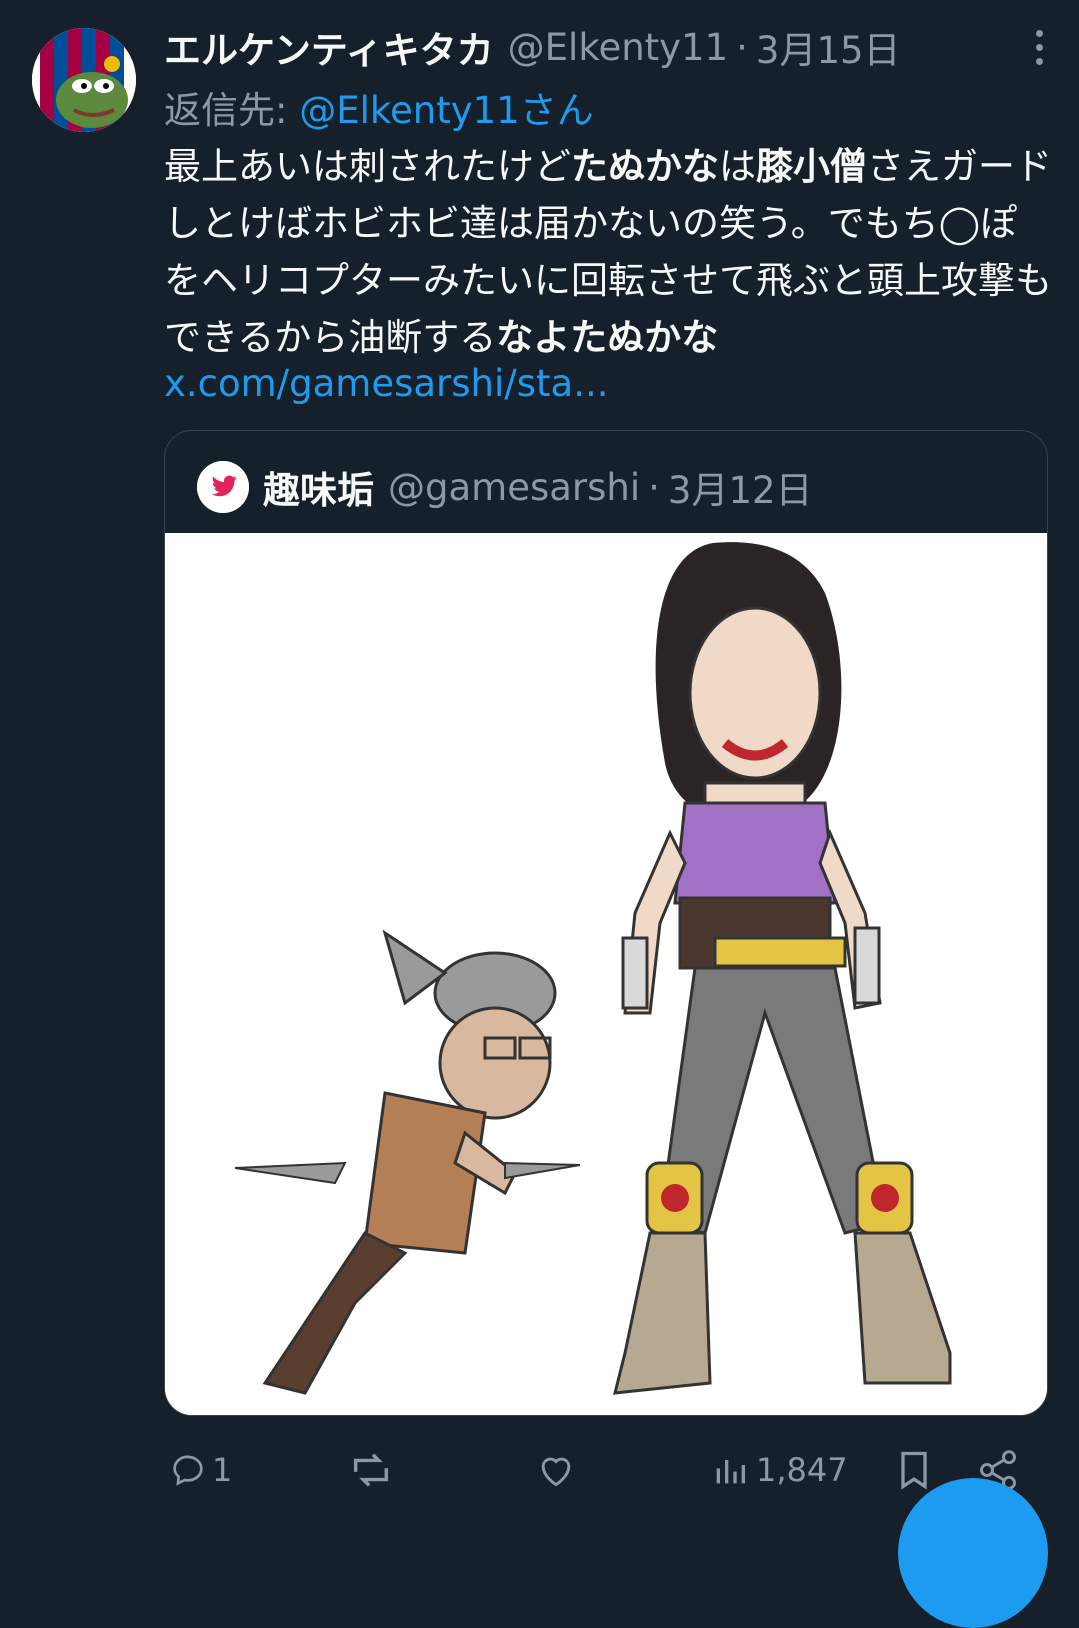  I want to click on author-avatar, so click(84, 80).